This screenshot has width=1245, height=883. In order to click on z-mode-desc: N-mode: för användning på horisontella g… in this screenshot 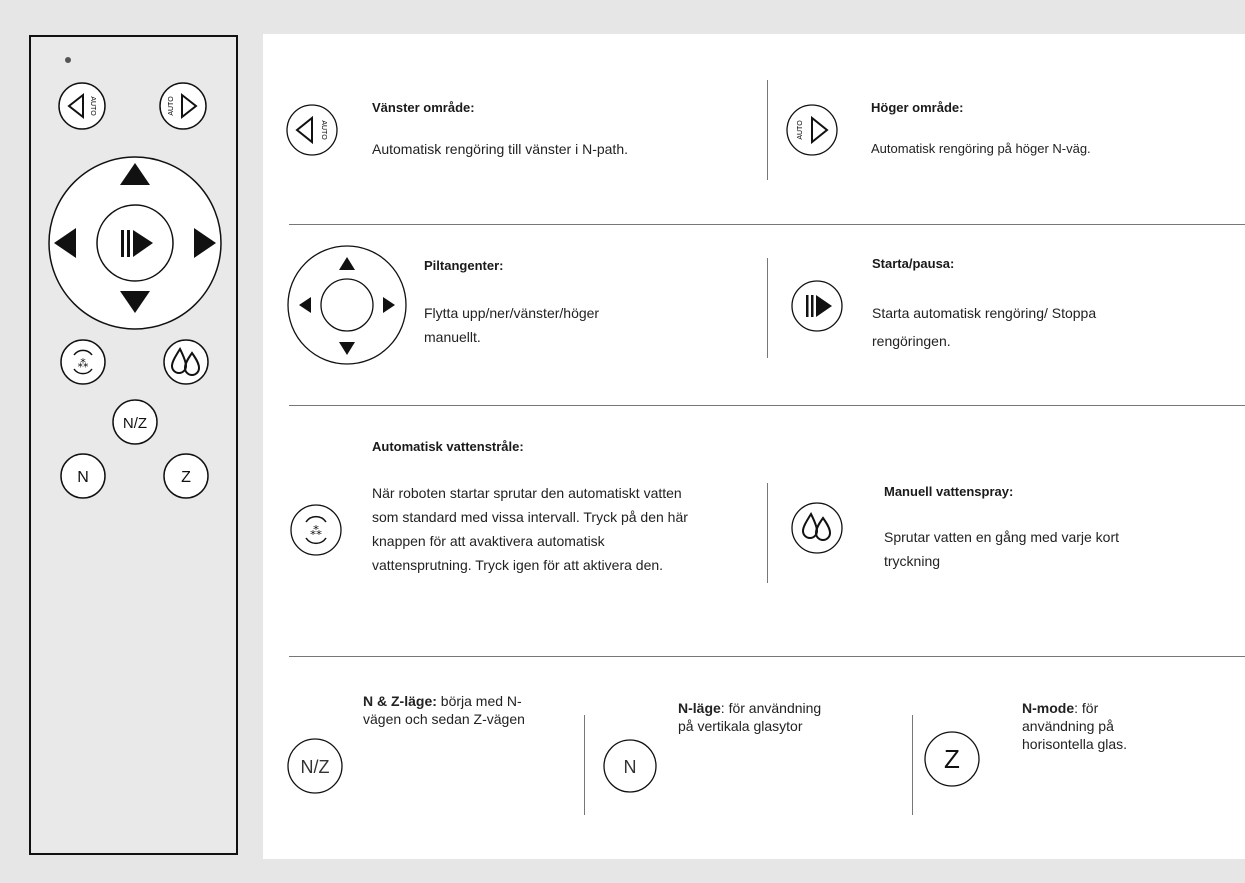, I will do `click(1122, 726)`.